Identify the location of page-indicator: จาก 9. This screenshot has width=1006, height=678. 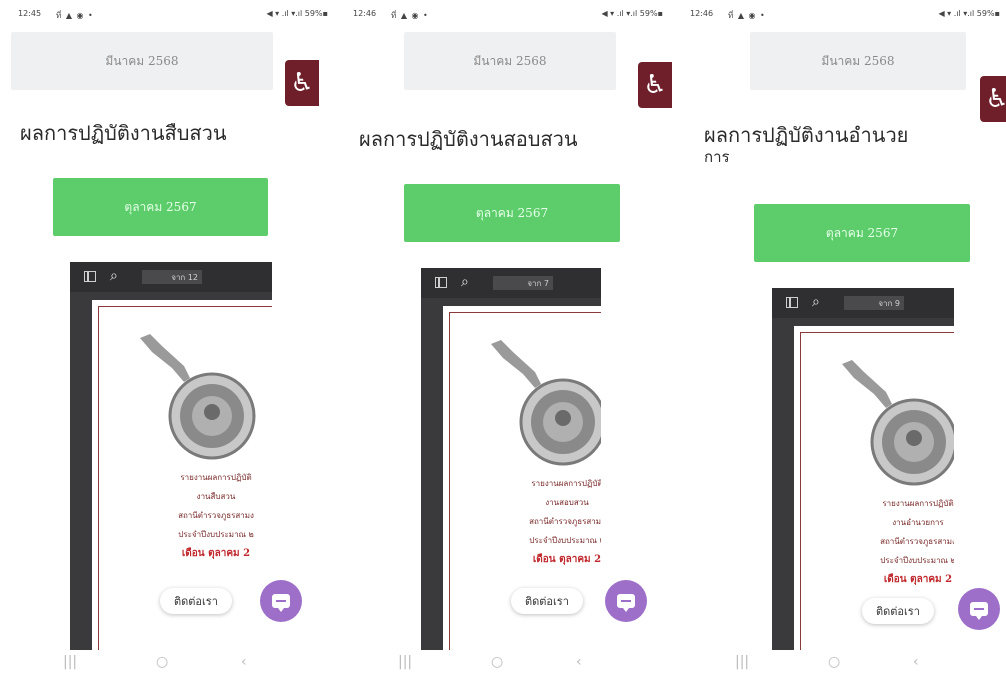
(874, 303).